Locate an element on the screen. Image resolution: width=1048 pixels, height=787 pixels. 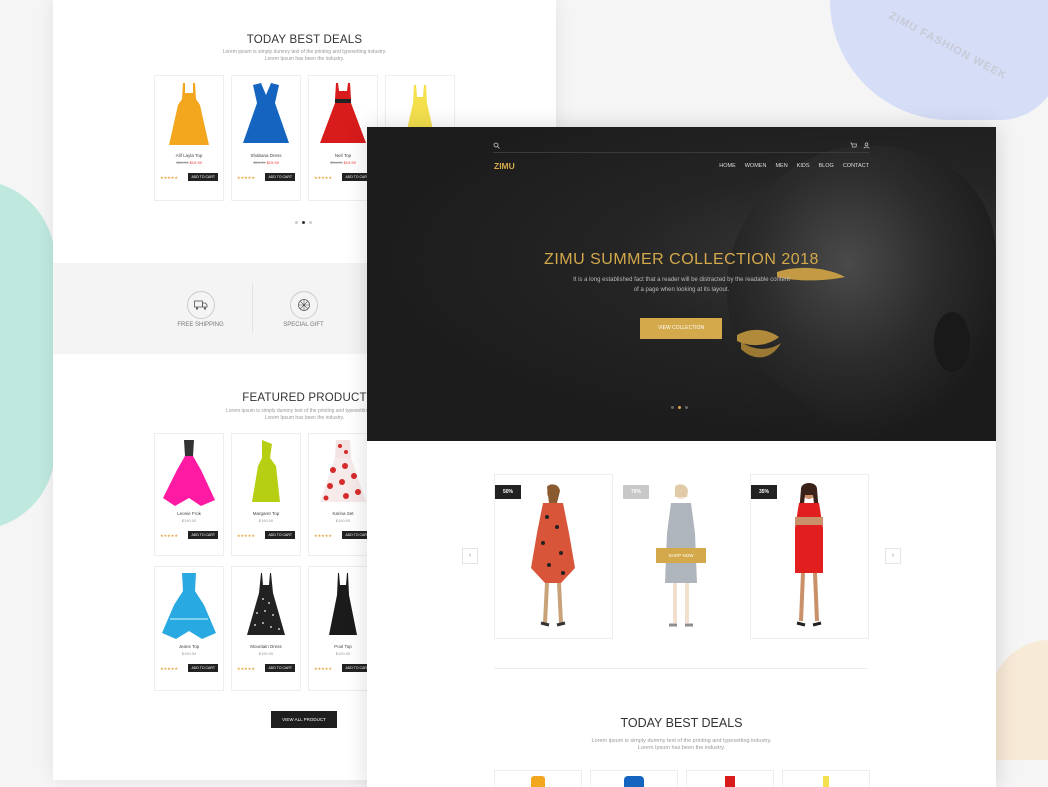
deals-title: TODAY BEST DEALS is located at coordinates (304, 40).